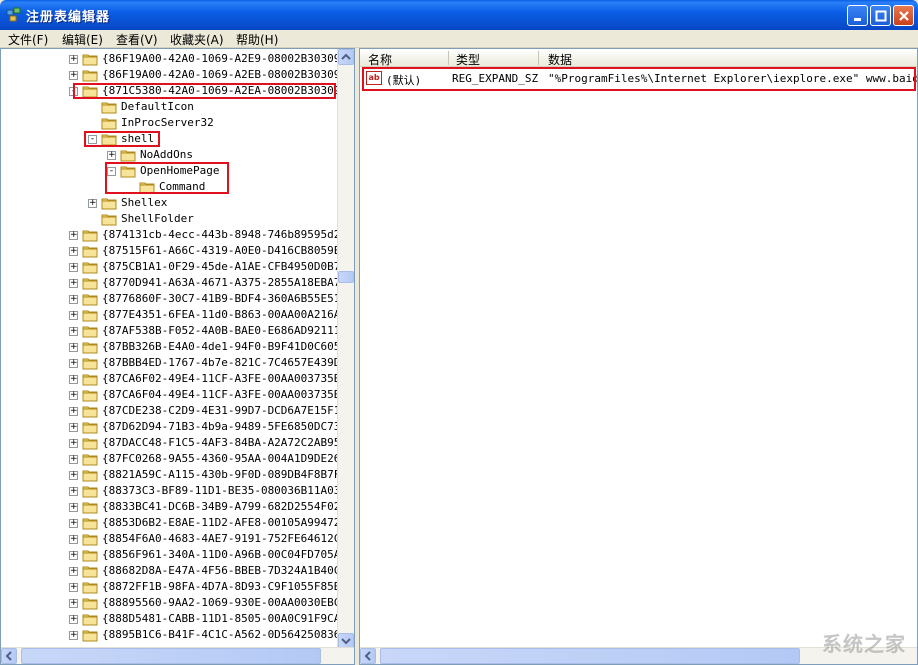 Image resolution: width=918 pixels, height=665 pixels. I want to click on tree-node: + NoAddOns, so click(168, 155).